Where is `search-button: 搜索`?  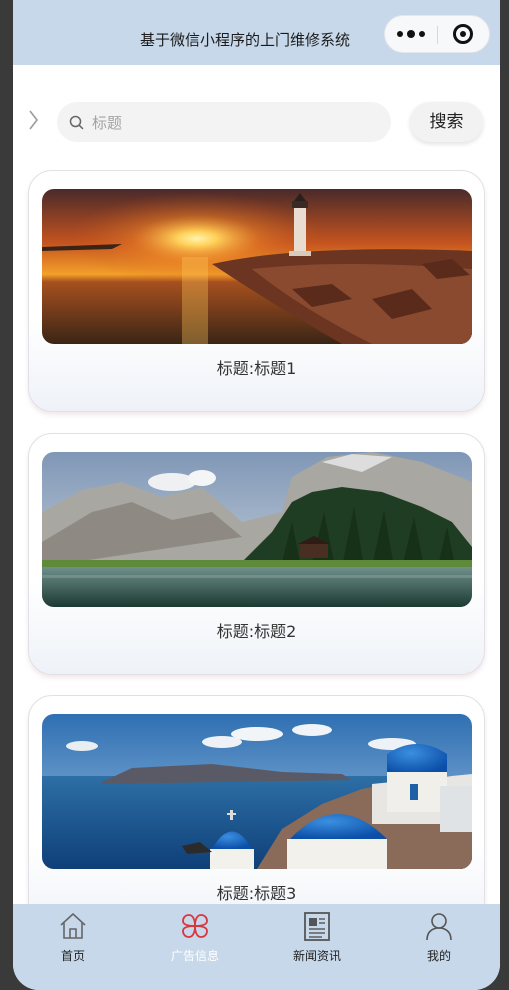
search-button: 搜索 is located at coordinates (446, 122).